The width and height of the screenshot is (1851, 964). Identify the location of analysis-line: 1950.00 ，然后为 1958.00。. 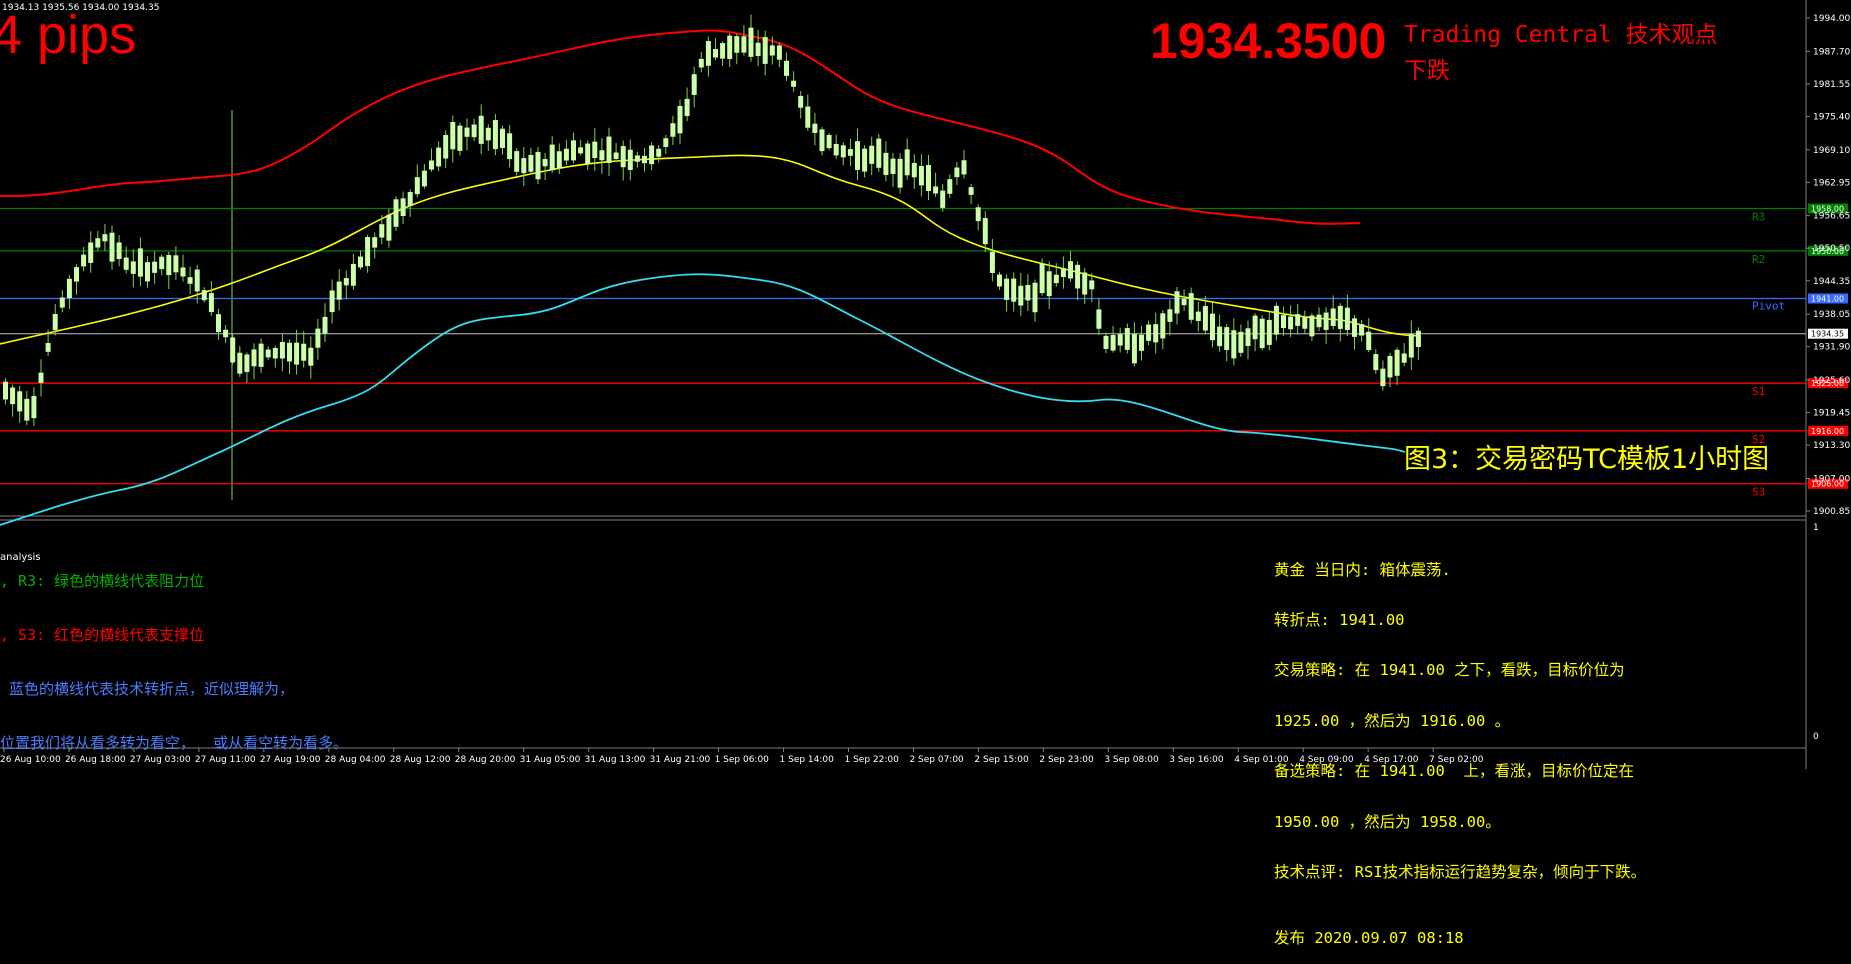
(1387, 821).